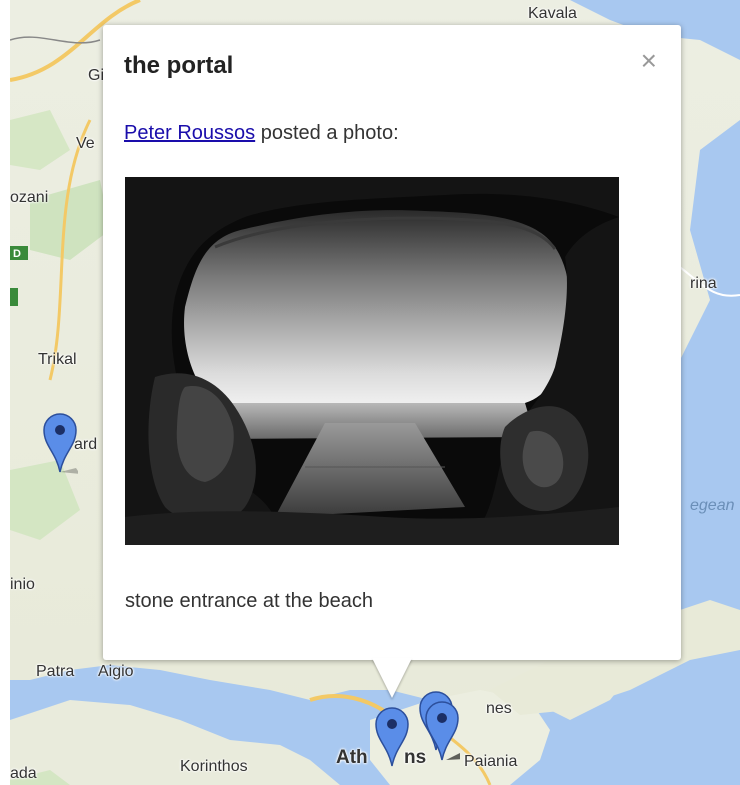 The height and width of the screenshot is (785, 740). What do you see at coordinates (189, 133) in the screenshot?
I see `author-link: Peter Roussos` at bounding box center [189, 133].